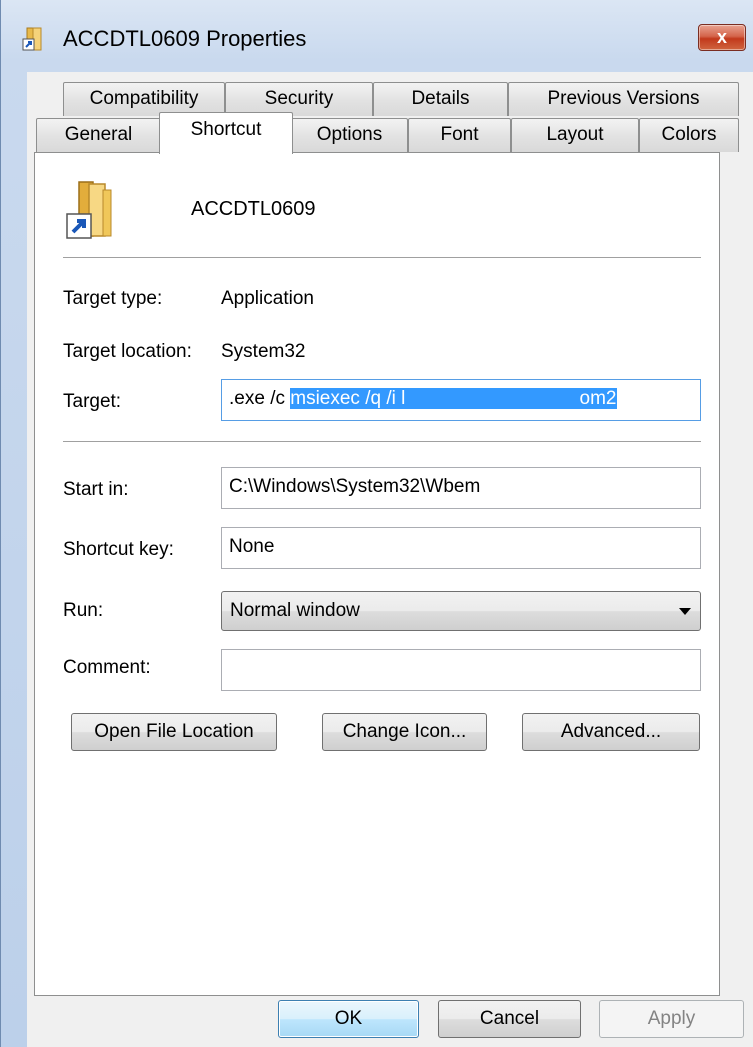 This screenshot has width=753, height=1047. I want to click on target-location-label: Target location:, so click(127, 351).